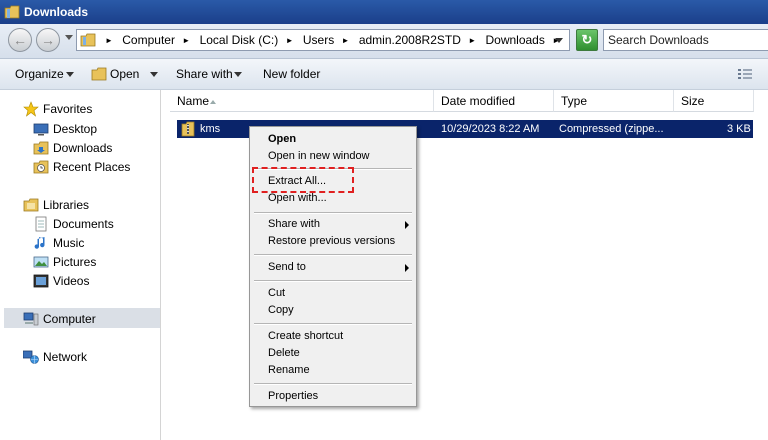 This screenshot has width=768, height=440. What do you see at coordinates (305, 336) in the screenshot?
I see `menu-item-create-shortcut: Create shortcut` at bounding box center [305, 336].